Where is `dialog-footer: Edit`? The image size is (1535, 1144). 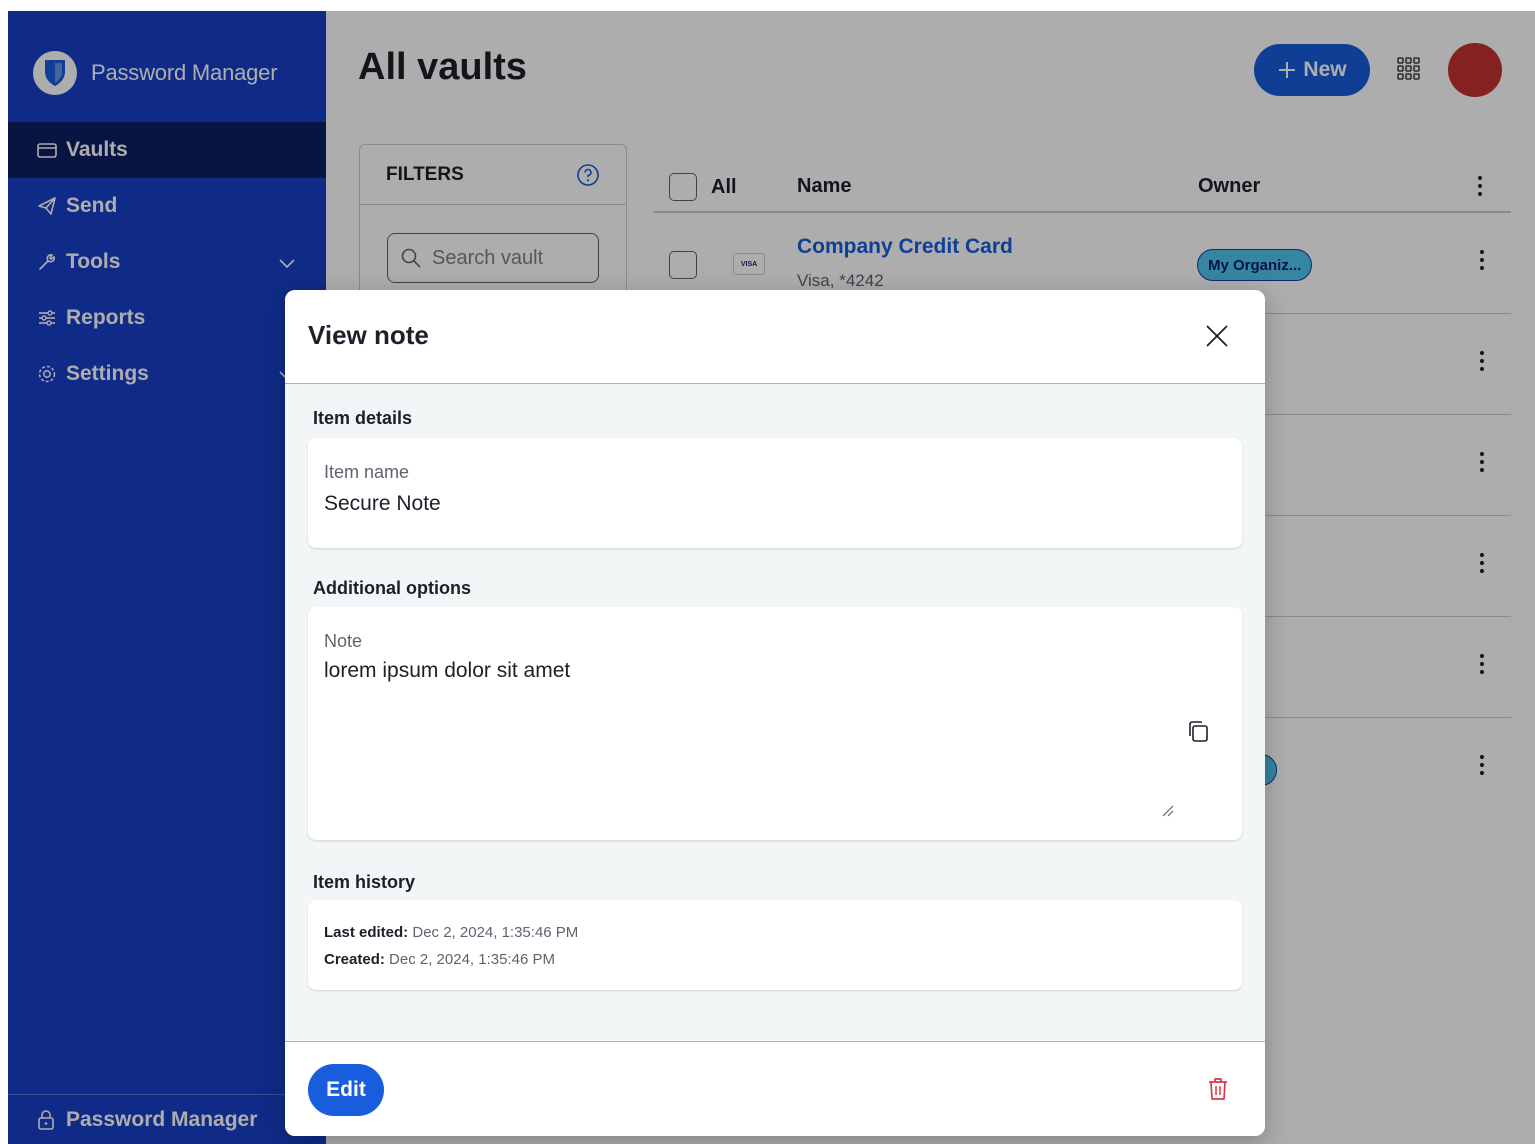 dialog-footer: Edit is located at coordinates (775, 1088).